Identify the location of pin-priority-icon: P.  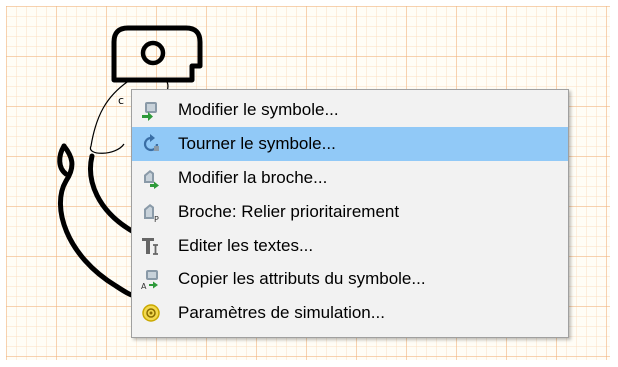
(151, 212).